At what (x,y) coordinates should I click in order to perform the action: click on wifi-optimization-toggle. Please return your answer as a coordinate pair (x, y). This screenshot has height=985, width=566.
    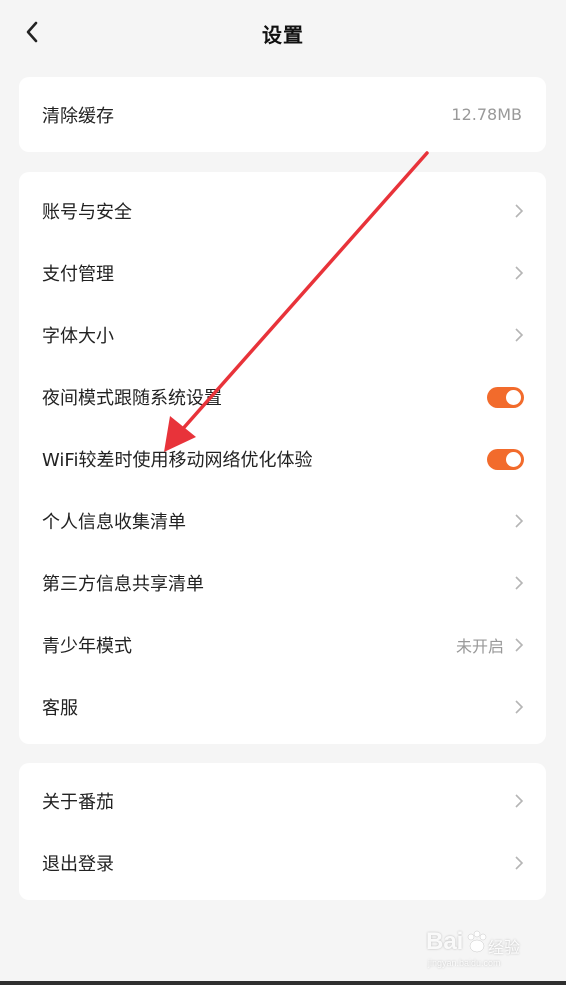
    Looking at the image, I should click on (505, 459).